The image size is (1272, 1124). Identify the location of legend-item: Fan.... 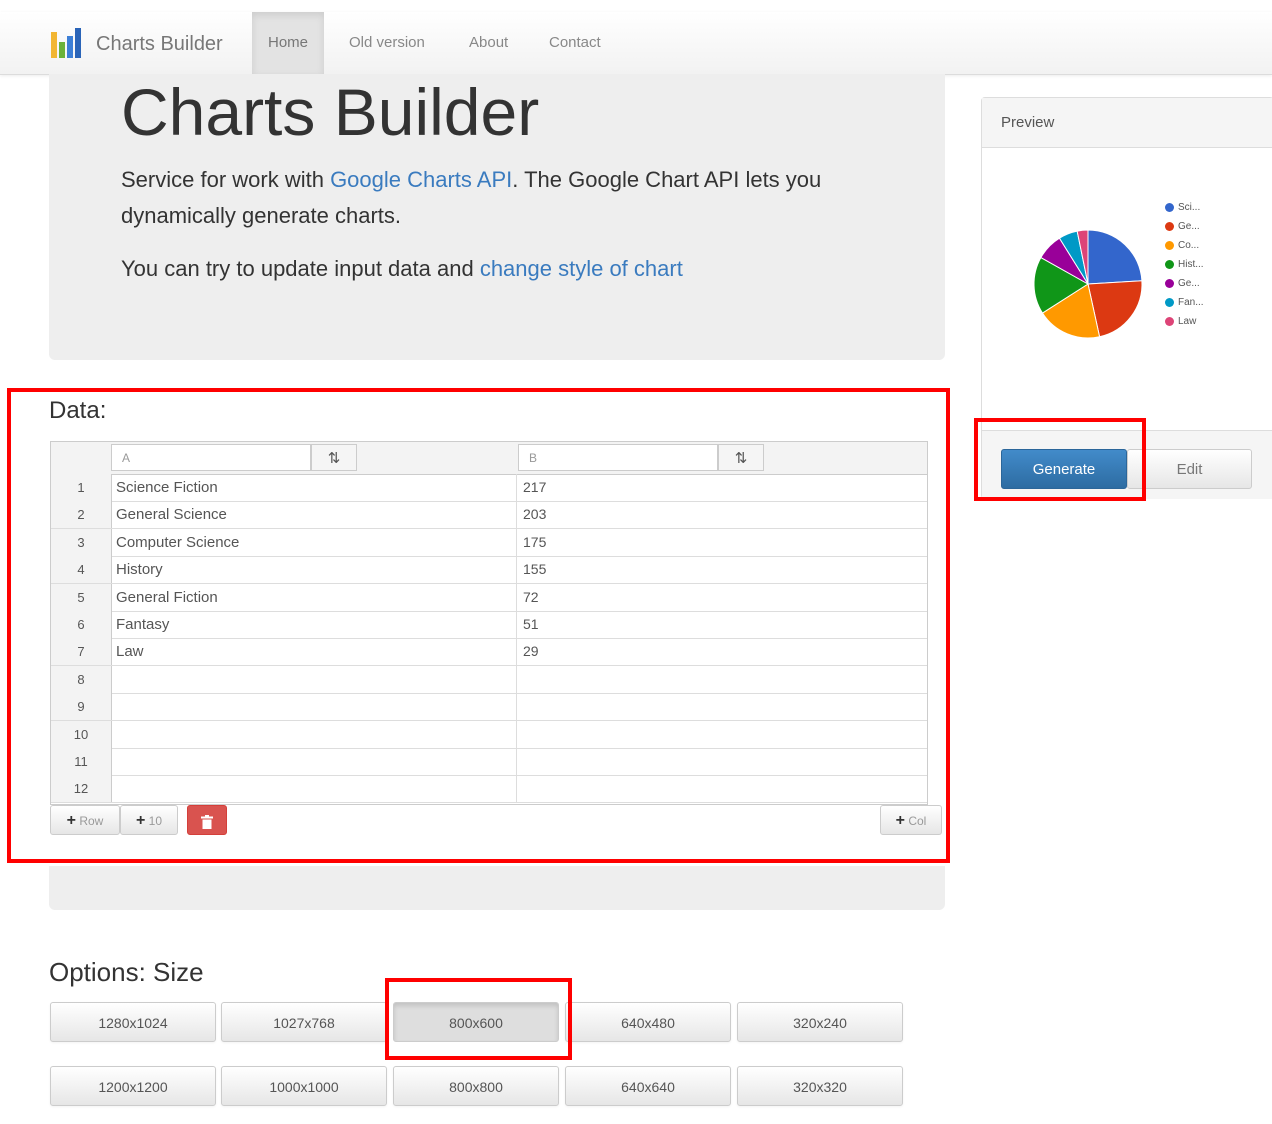
(1184, 303).